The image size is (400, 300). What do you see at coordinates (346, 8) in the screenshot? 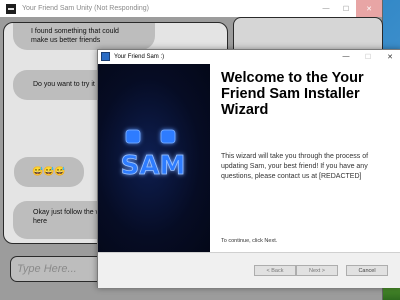
I see `maximize-button: ☐` at bounding box center [346, 8].